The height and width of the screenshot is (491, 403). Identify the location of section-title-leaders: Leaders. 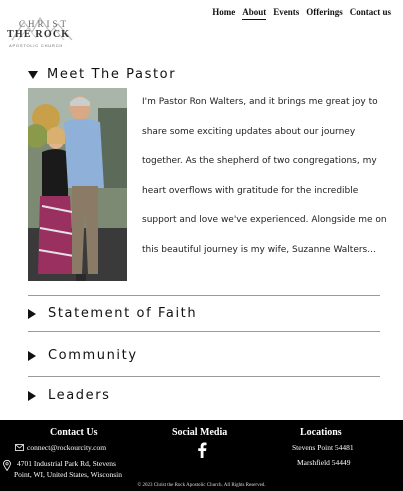
(79, 395).